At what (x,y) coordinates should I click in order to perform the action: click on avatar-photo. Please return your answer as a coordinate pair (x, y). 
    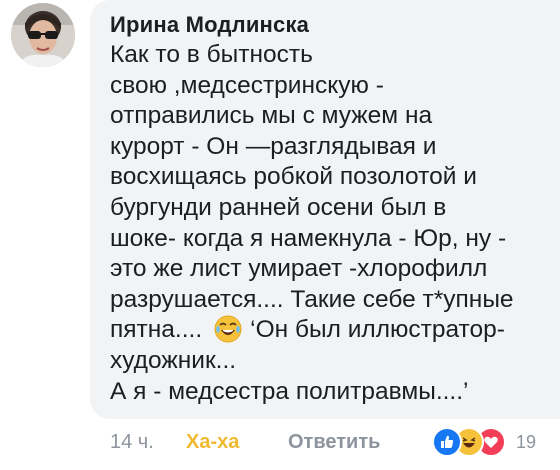
    Looking at the image, I should click on (43, 35).